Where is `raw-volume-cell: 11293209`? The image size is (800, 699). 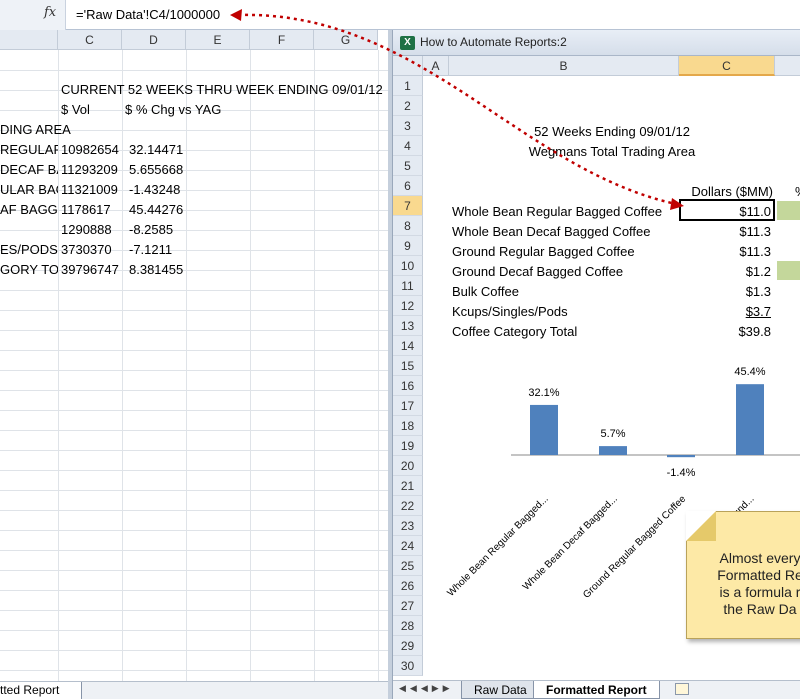
raw-volume-cell: 11293209 is located at coordinates (89, 170).